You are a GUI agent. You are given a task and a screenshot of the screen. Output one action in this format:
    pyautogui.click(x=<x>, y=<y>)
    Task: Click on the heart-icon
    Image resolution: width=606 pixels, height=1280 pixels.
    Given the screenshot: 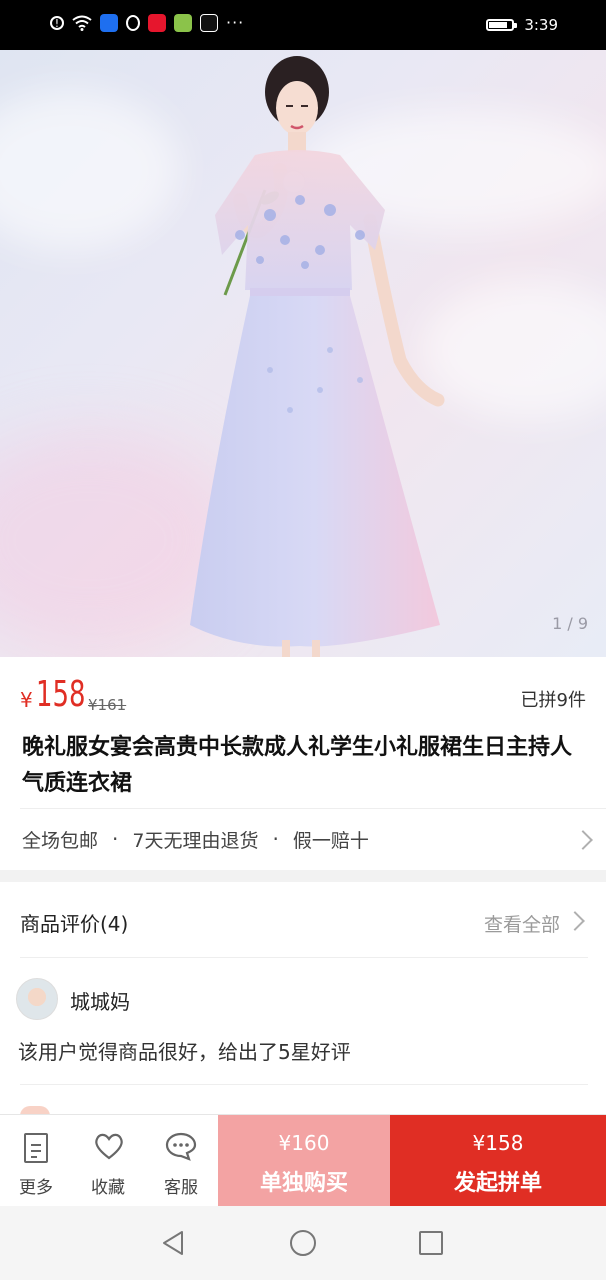 What is the action you would take?
    pyautogui.click(x=109, y=1146)
    